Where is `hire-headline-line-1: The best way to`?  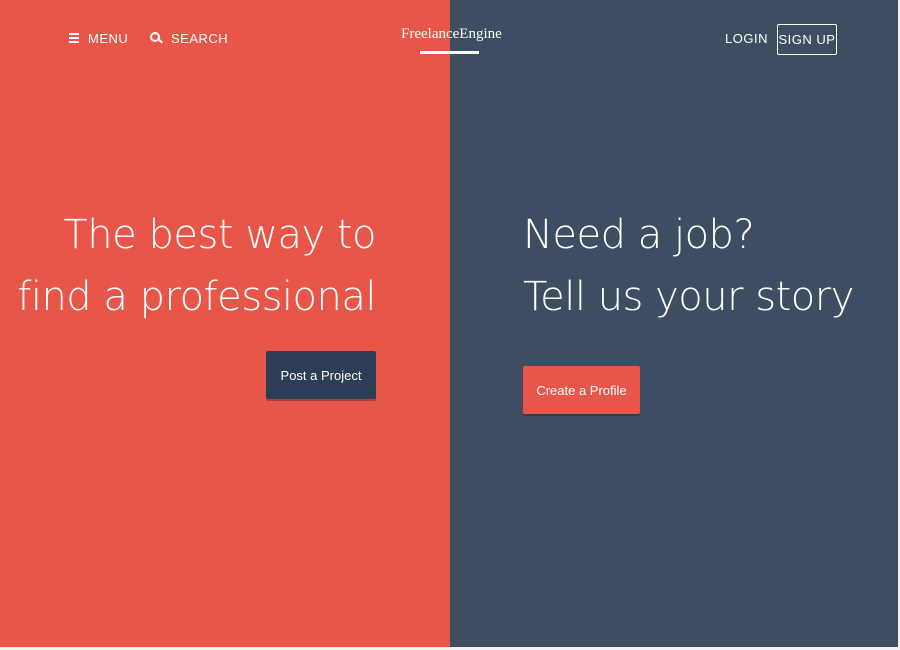 hire-headline-line-1: The best way to is located at coordinates (219, 235).